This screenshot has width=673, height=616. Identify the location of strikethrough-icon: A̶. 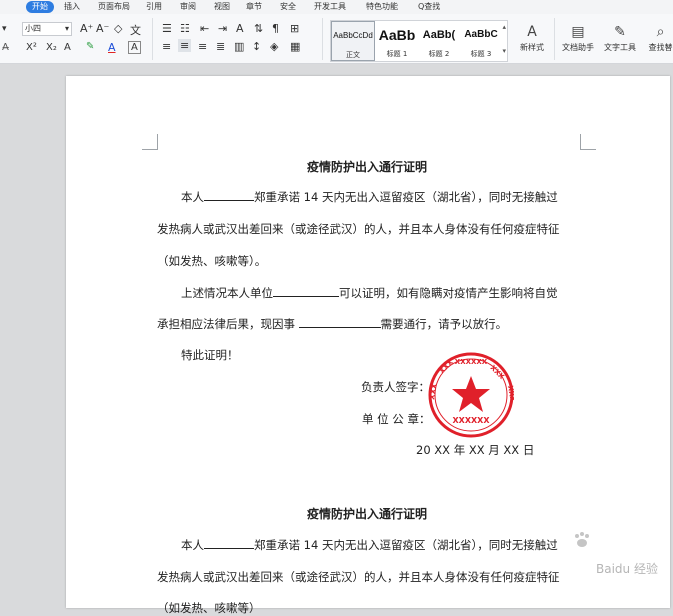
(5, 47).